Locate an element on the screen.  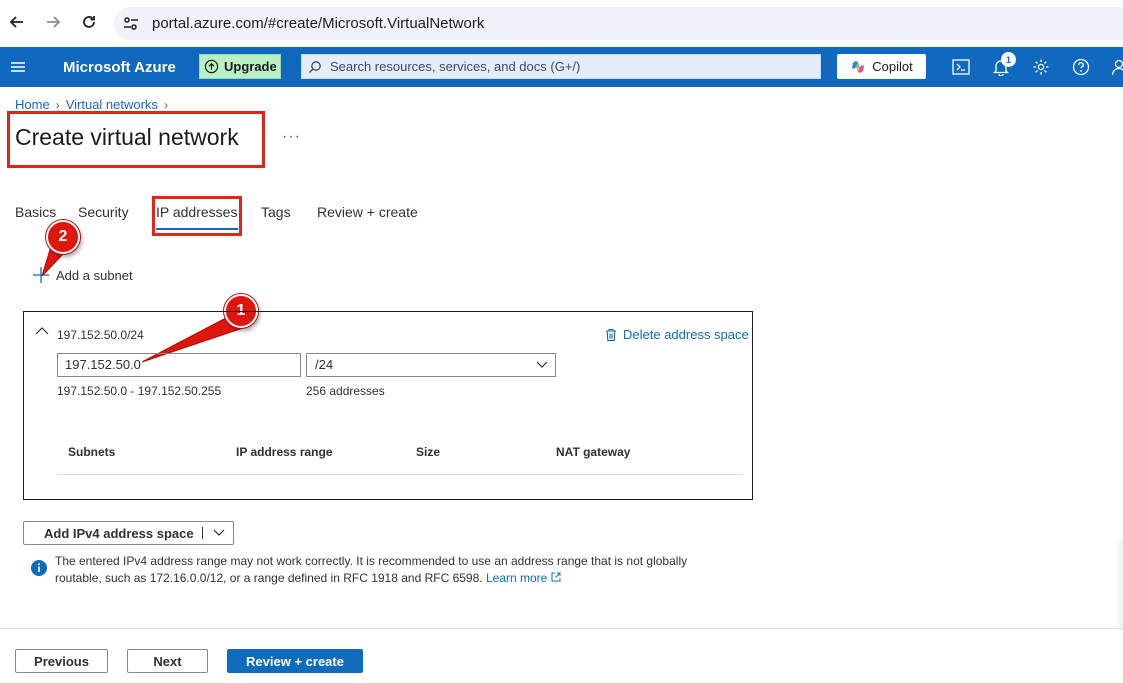
column-header-subnets: Subnets is located at coordinates (92, 452).